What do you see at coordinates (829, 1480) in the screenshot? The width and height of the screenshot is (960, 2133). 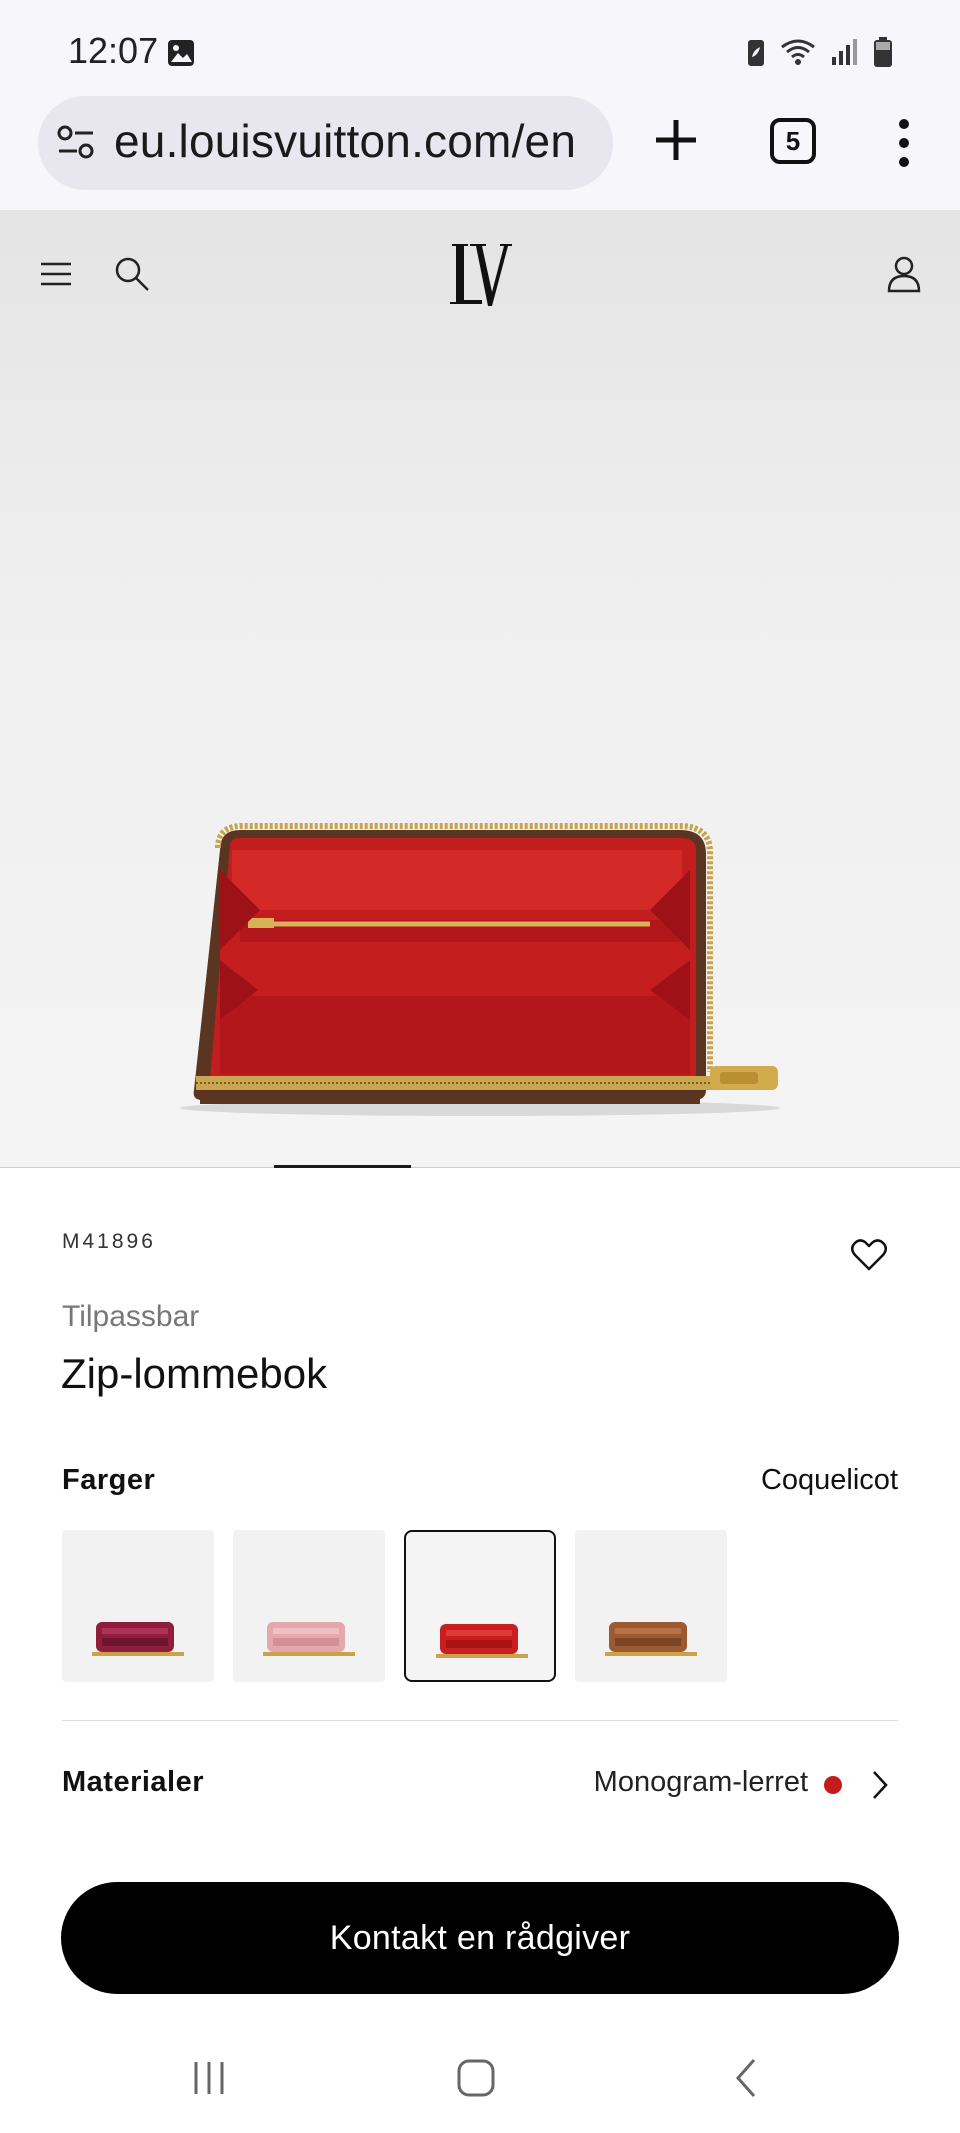 I see `selected-color-name: Coquelicot` at bounding box center [829, 1480].